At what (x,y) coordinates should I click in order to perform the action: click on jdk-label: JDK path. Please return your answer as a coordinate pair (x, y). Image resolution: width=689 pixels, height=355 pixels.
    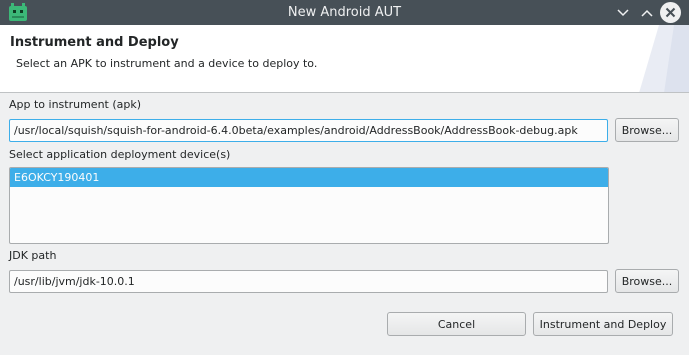
    Looking at the image, I should click on (33, 255).